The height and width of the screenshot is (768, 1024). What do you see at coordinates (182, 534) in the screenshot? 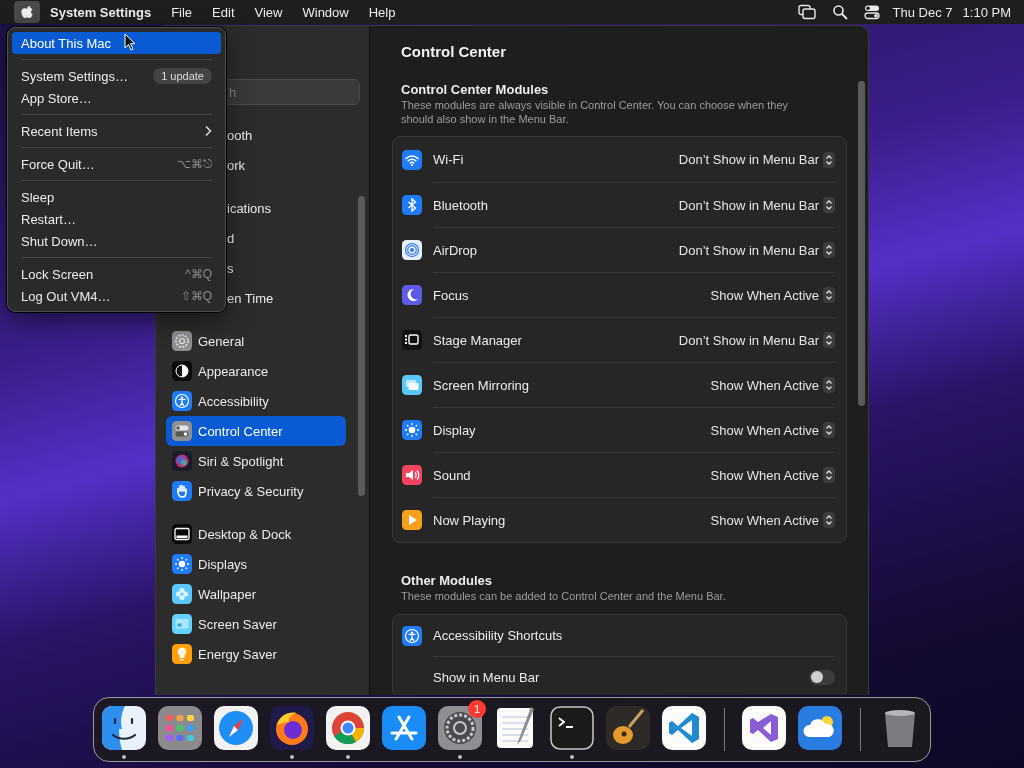
I see `monitor-icon` at bounding box center [182, 534].